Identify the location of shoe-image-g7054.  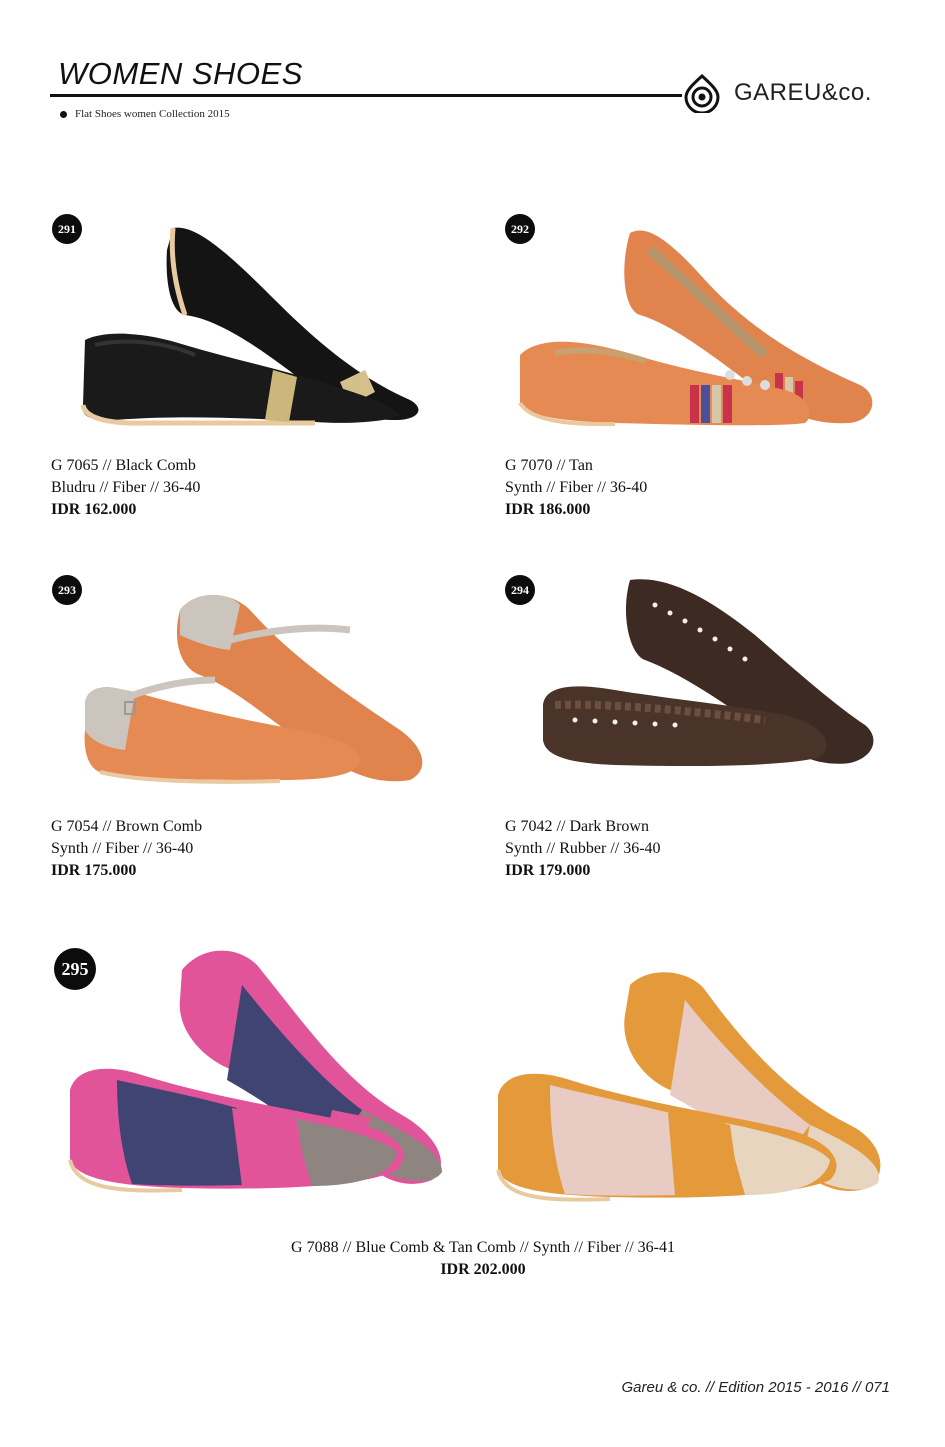
(253, 689).